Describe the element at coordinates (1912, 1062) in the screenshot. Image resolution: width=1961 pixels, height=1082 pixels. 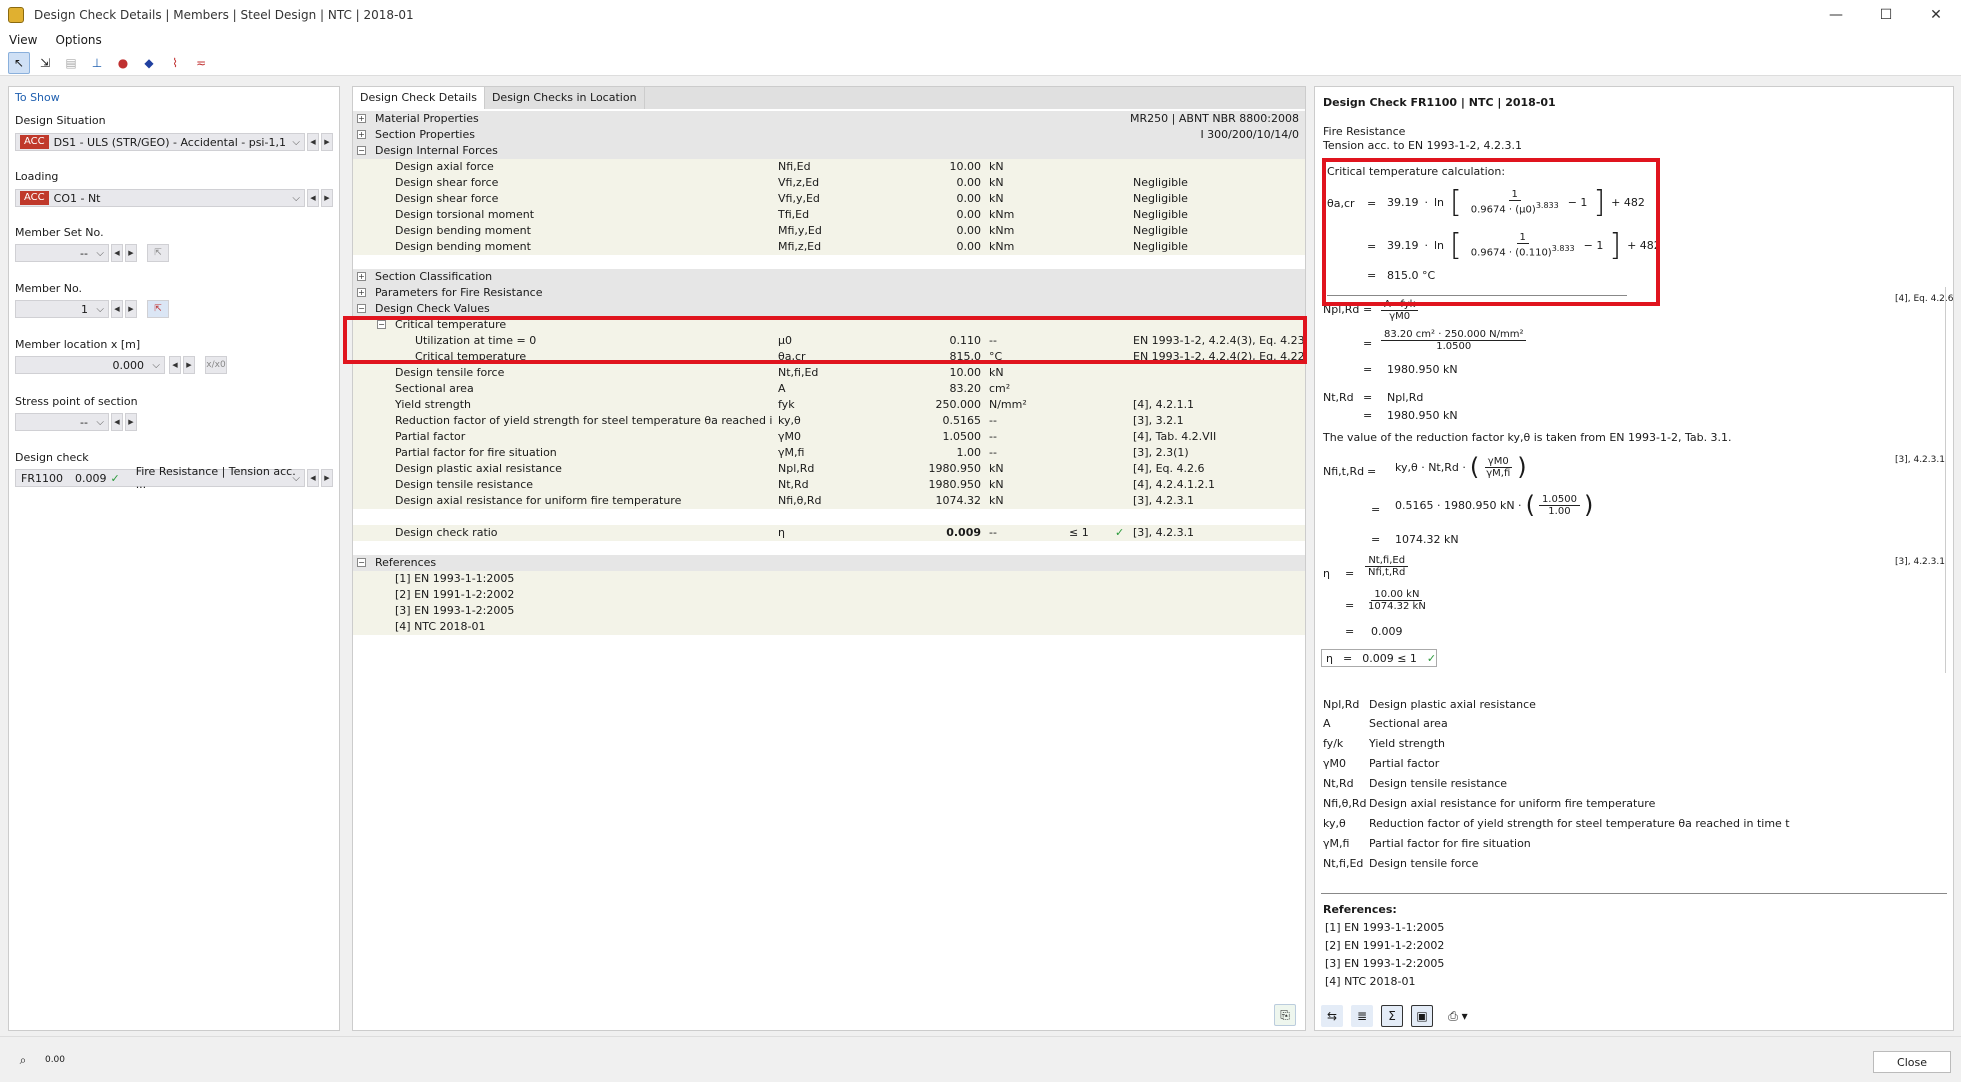
I see `close-button: Close` at that location.